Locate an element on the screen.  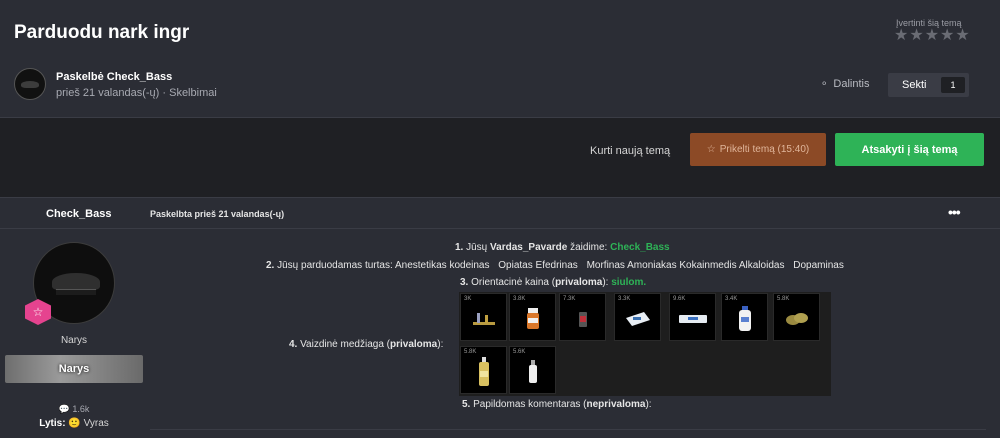
rating-stars: ★ ★ ★ ★ ★ is located at coordinates (932, 36).